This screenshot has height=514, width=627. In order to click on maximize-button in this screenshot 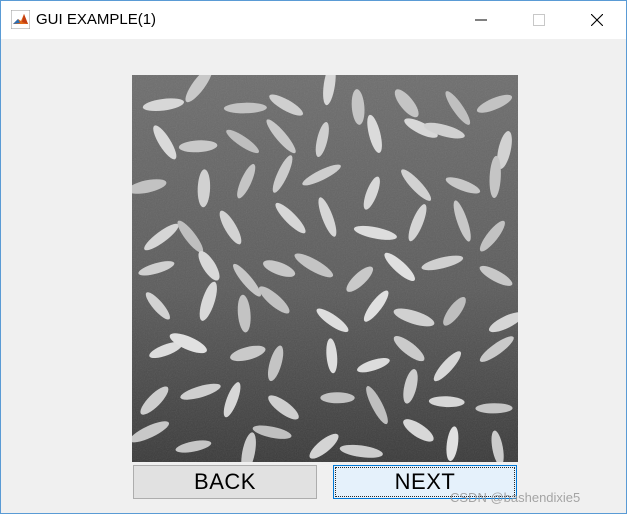, I will do `click(539, 20)`.